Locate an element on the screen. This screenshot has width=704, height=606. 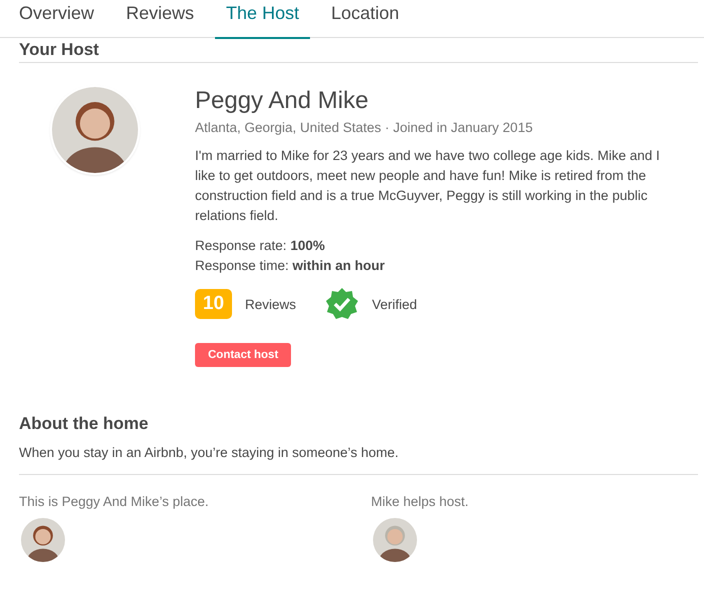
response-time: Response time: within an hour is located at coordinates (290, 266).